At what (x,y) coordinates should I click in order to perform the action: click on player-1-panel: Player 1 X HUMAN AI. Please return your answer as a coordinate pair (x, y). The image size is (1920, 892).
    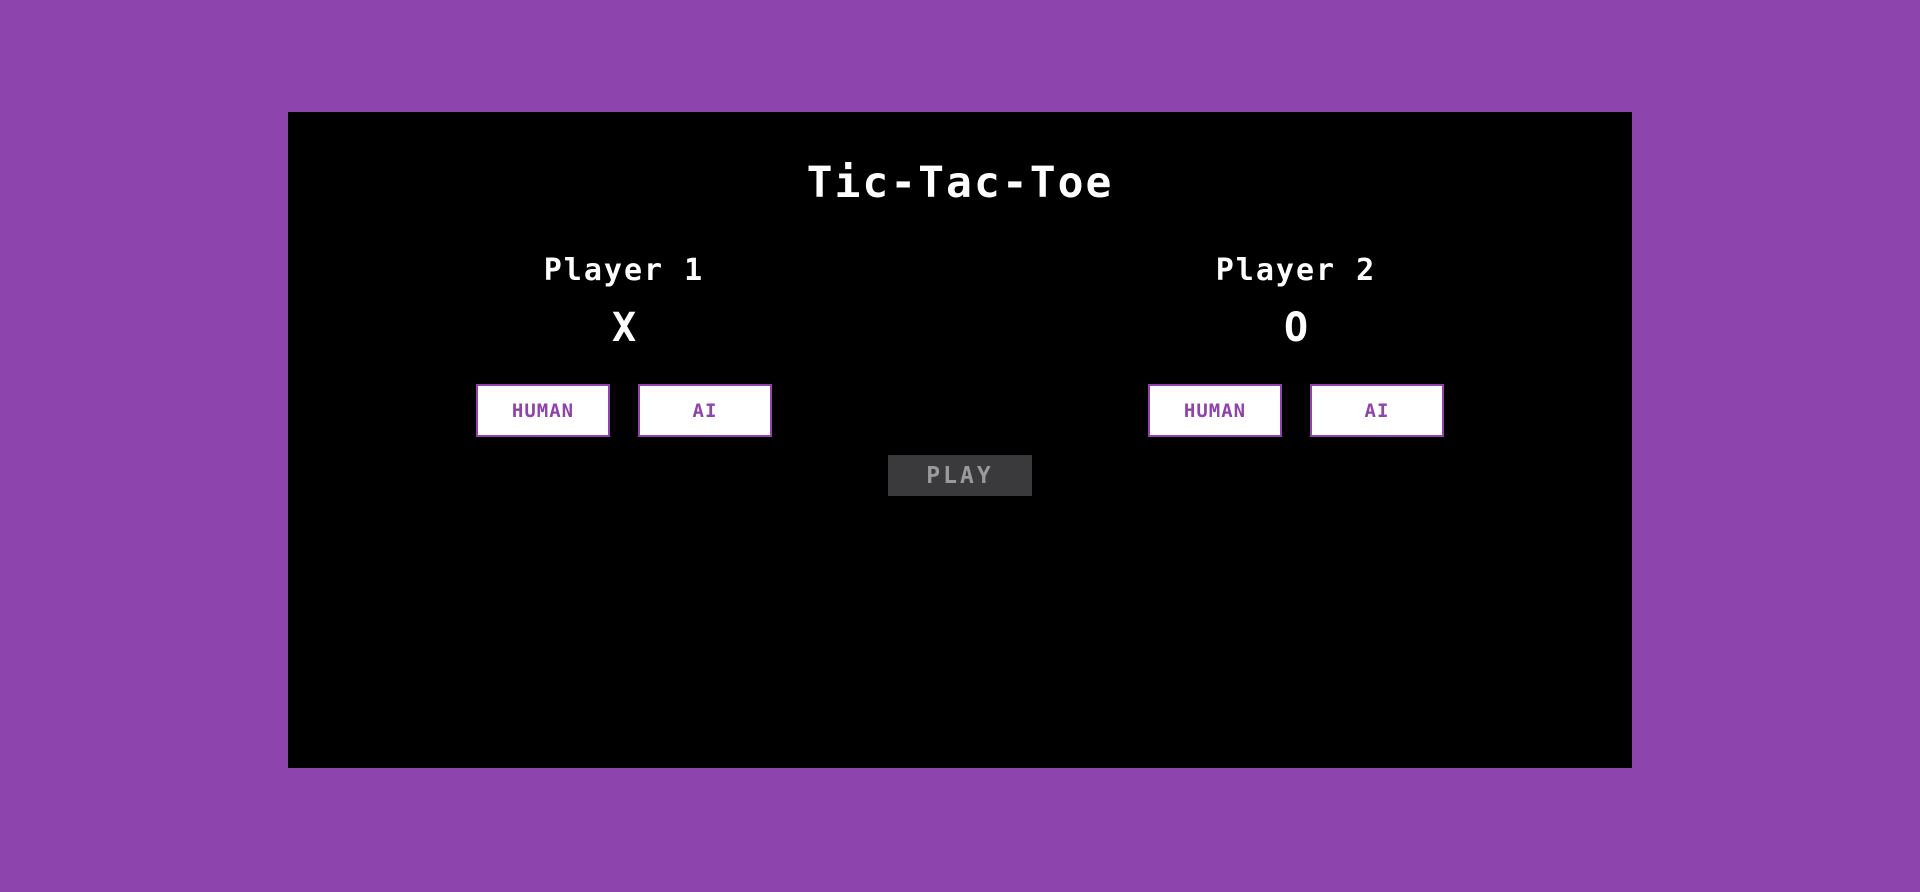
    Looking at the image, I should click on (624, 346).